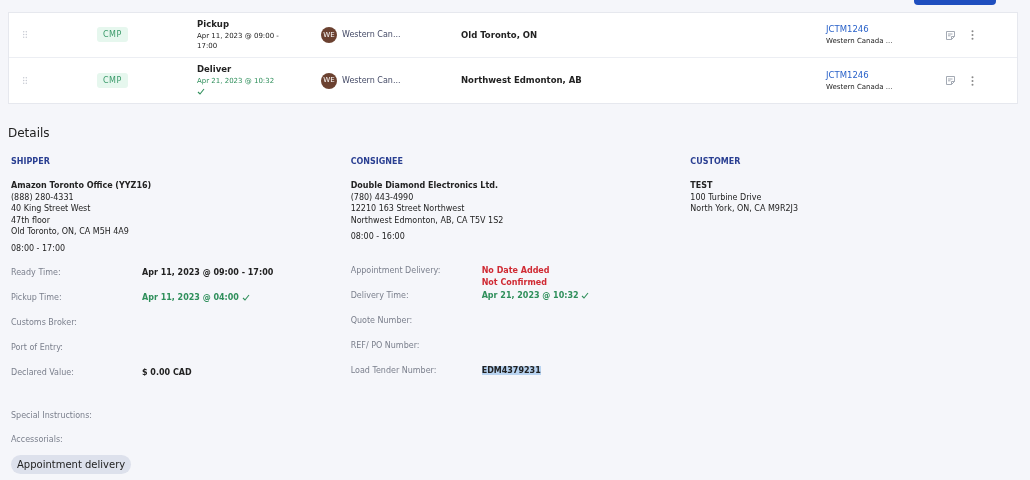 The height and width of the screenshot is (480, 1030). What do you see at coordinates (530, 296) in the screenshot?
I see `field-value: Apr 21, 2023 @ 10:32` at bounding box center [530, 296].